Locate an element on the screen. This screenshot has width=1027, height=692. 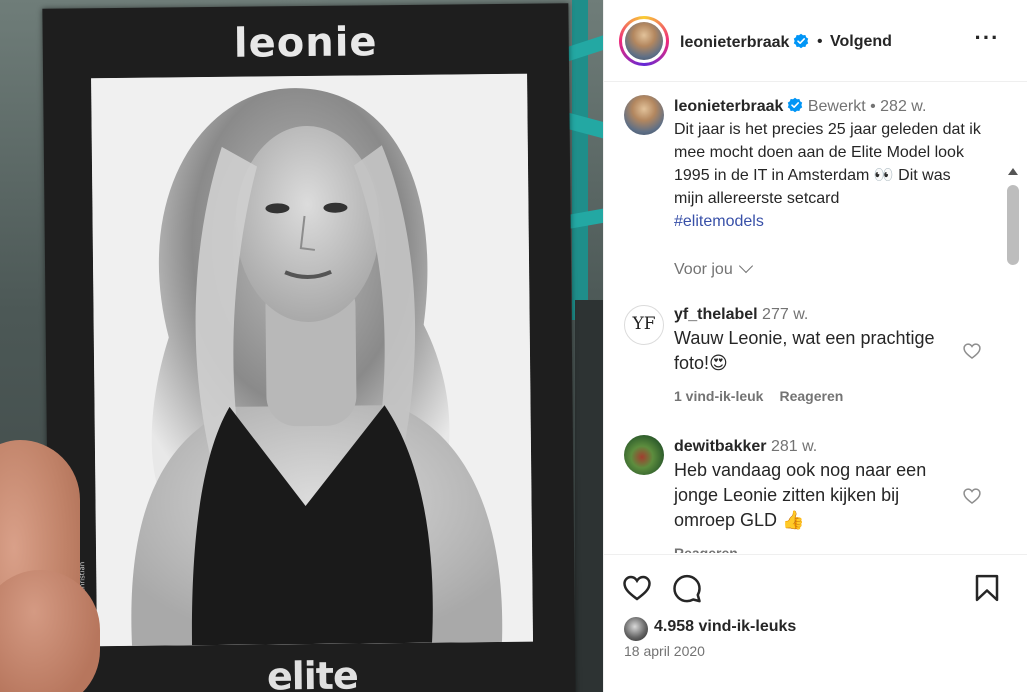
for-you-toggle: Voor jou is located at coordinates (713, 268).